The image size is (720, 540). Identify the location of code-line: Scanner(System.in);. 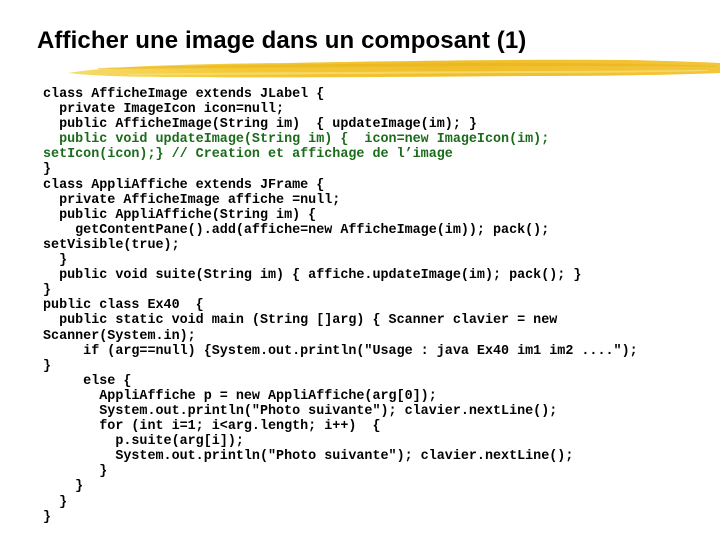
(119, 336).